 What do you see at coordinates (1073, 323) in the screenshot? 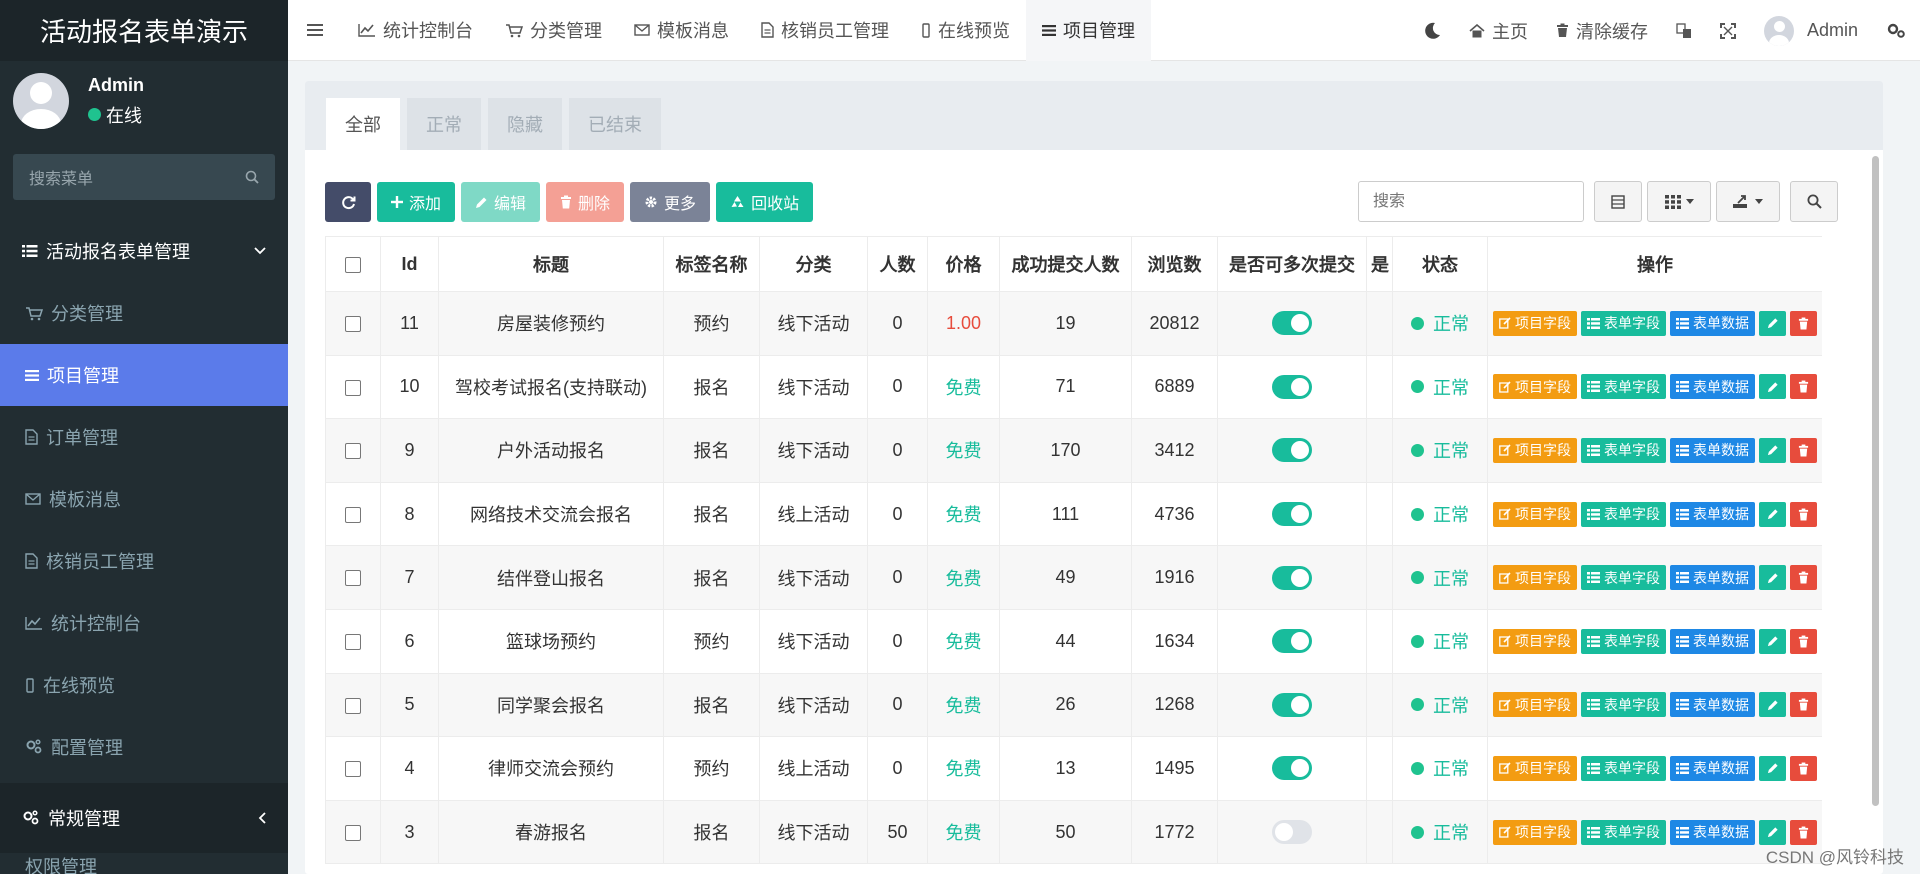
I see `table-row: 11 房屋装修预约 预约 线下活动 0 1.00 19 20812 正常 项目字段 表单字段 表单数据` at bounding box center [1073, 323].